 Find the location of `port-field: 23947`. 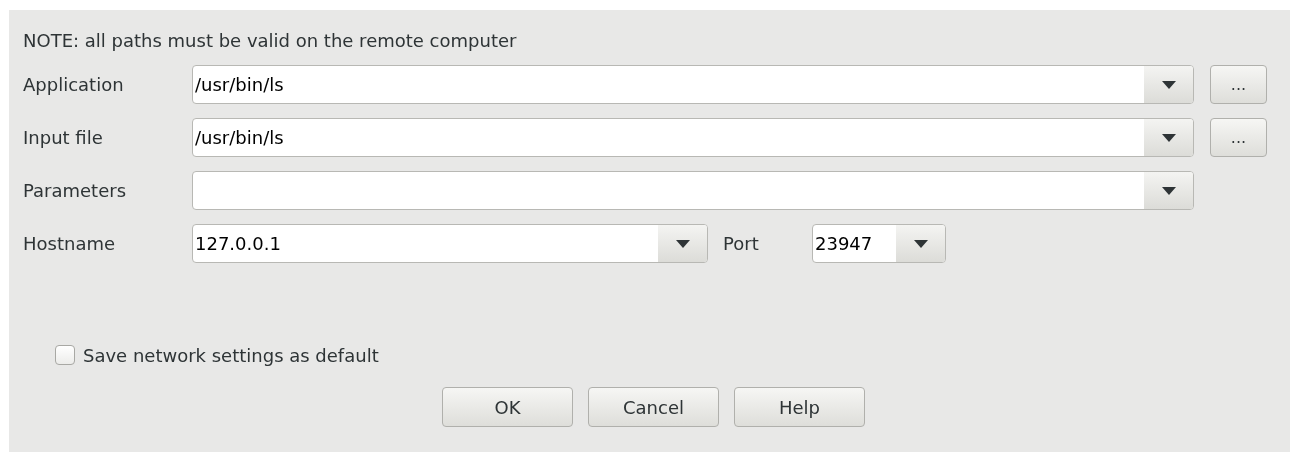

port-field: 23947 is located at coordinates (879, 243).